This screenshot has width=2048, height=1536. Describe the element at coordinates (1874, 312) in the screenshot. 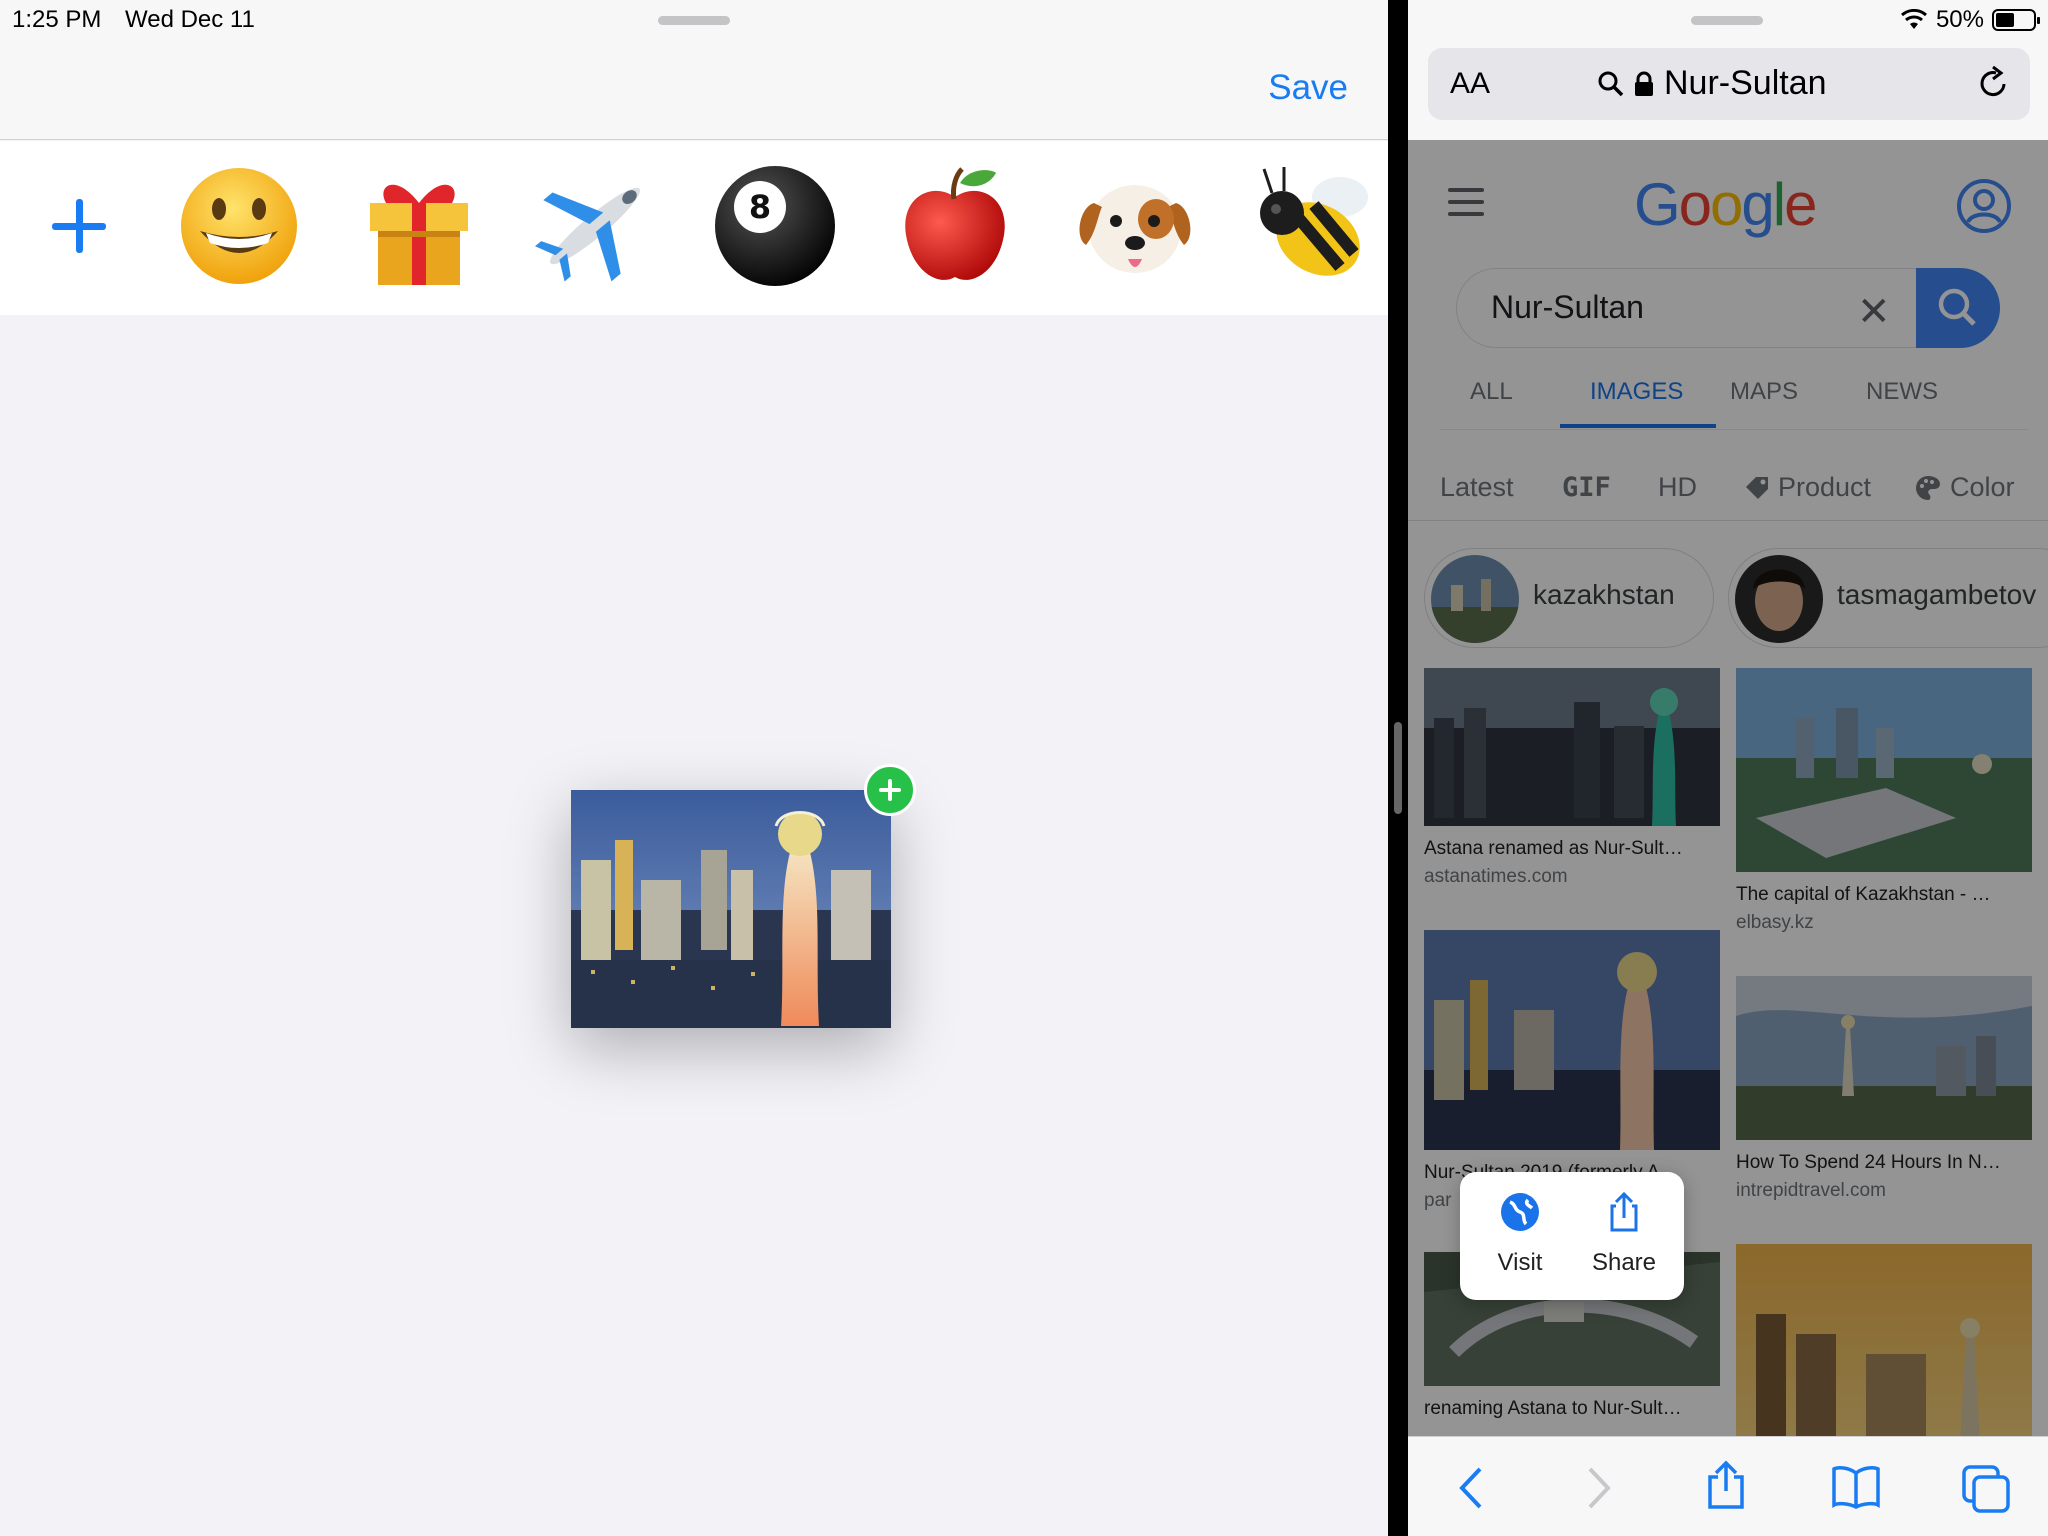

I see `clear-icon: ✕` at that location.